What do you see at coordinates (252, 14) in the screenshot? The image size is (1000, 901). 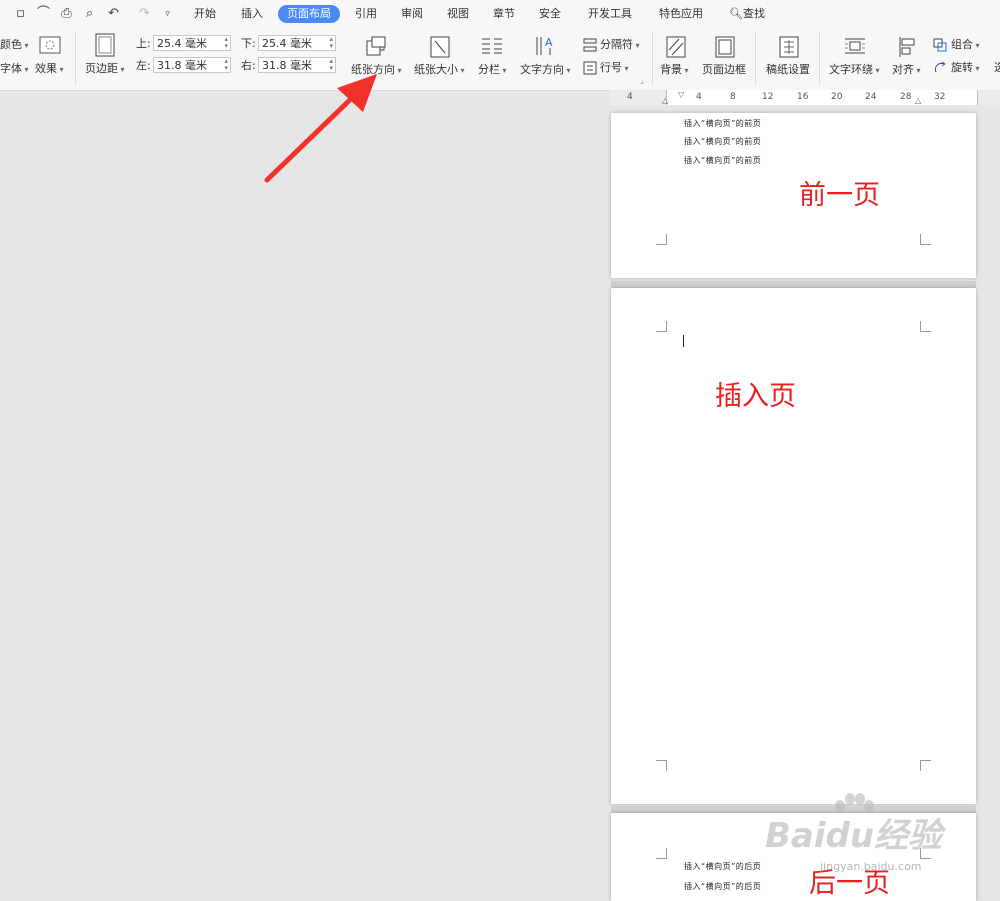 I see `tab-insert: 插入` at bounding box center [252, 14].